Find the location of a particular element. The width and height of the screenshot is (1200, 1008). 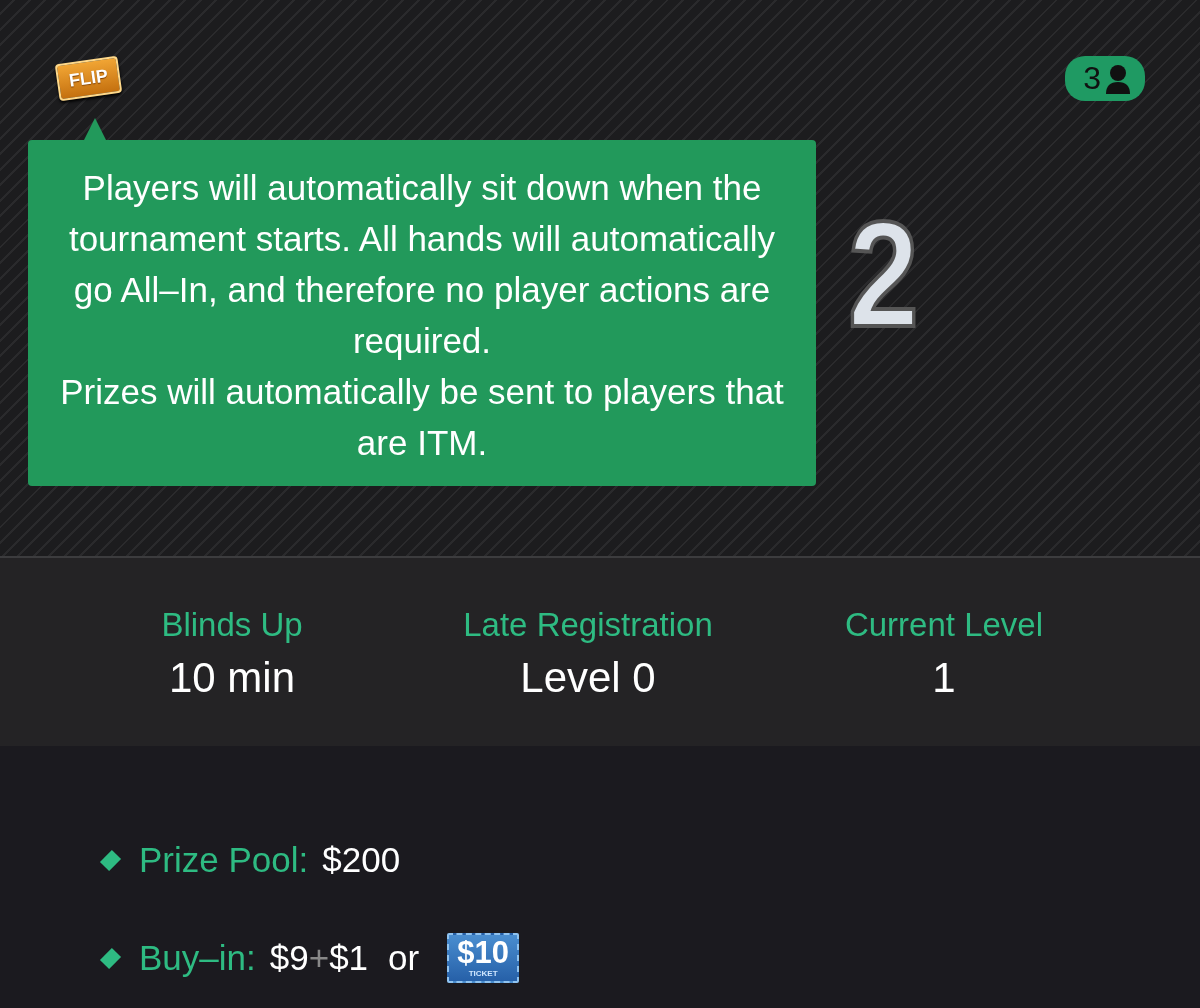

stat-label: Late Registration is located at coordinates (588, 625).